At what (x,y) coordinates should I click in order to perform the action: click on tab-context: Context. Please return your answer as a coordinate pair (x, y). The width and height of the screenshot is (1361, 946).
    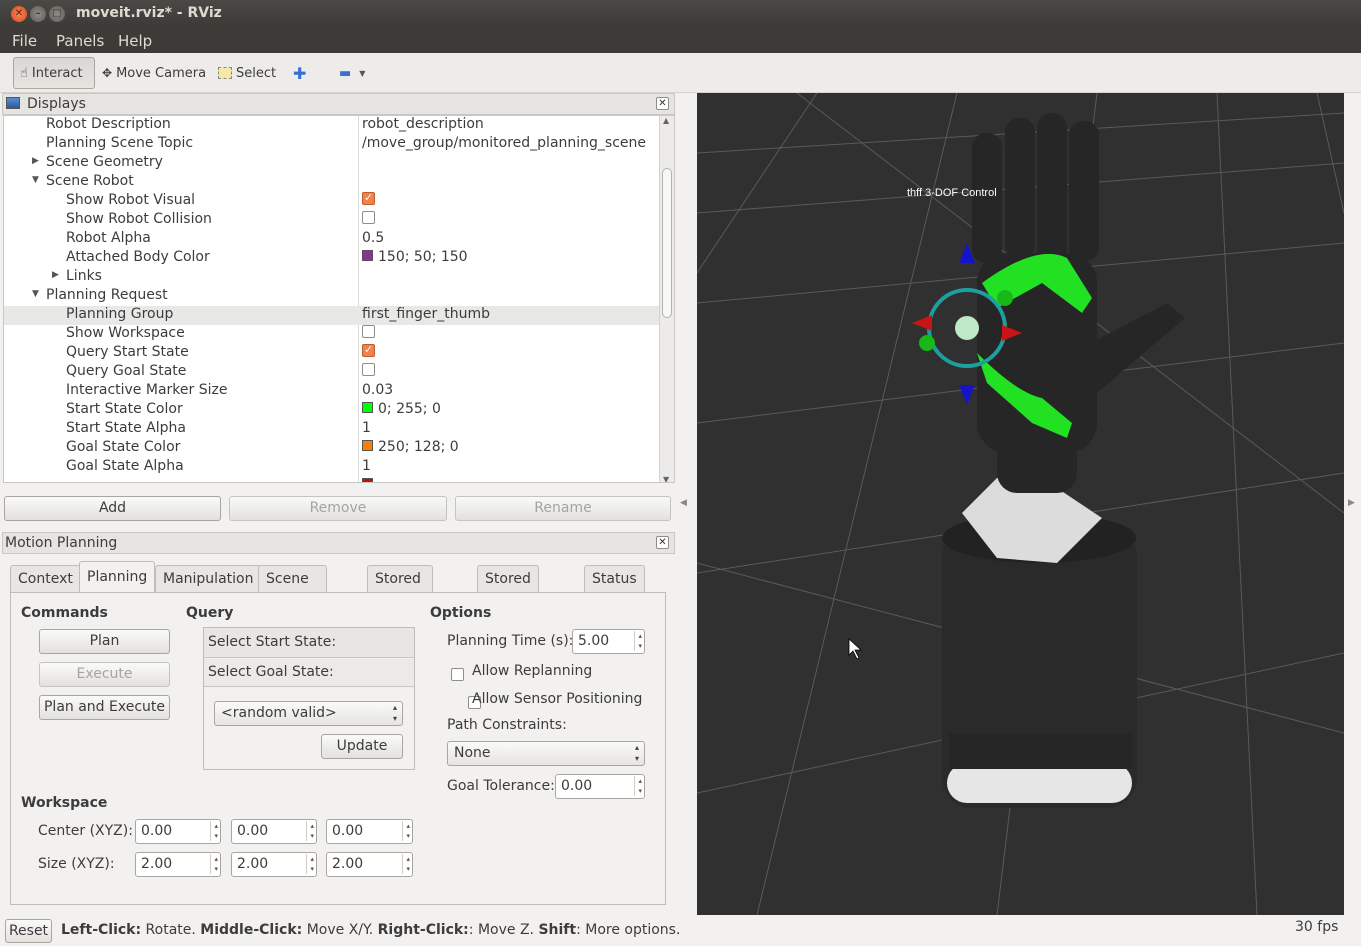
    Looking at the image, I should click on (45, 579).